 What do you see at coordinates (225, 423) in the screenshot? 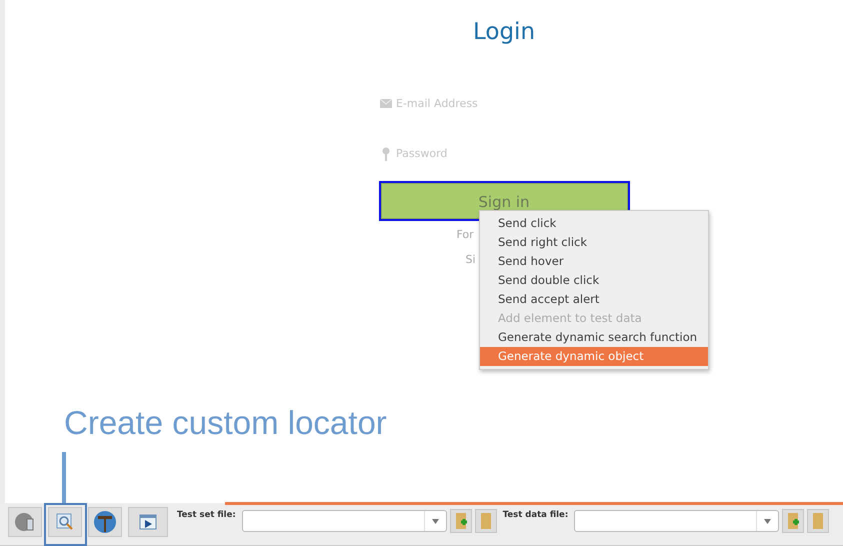
I see `callout-text: Create custom locator` at bounding box center [225, 423].